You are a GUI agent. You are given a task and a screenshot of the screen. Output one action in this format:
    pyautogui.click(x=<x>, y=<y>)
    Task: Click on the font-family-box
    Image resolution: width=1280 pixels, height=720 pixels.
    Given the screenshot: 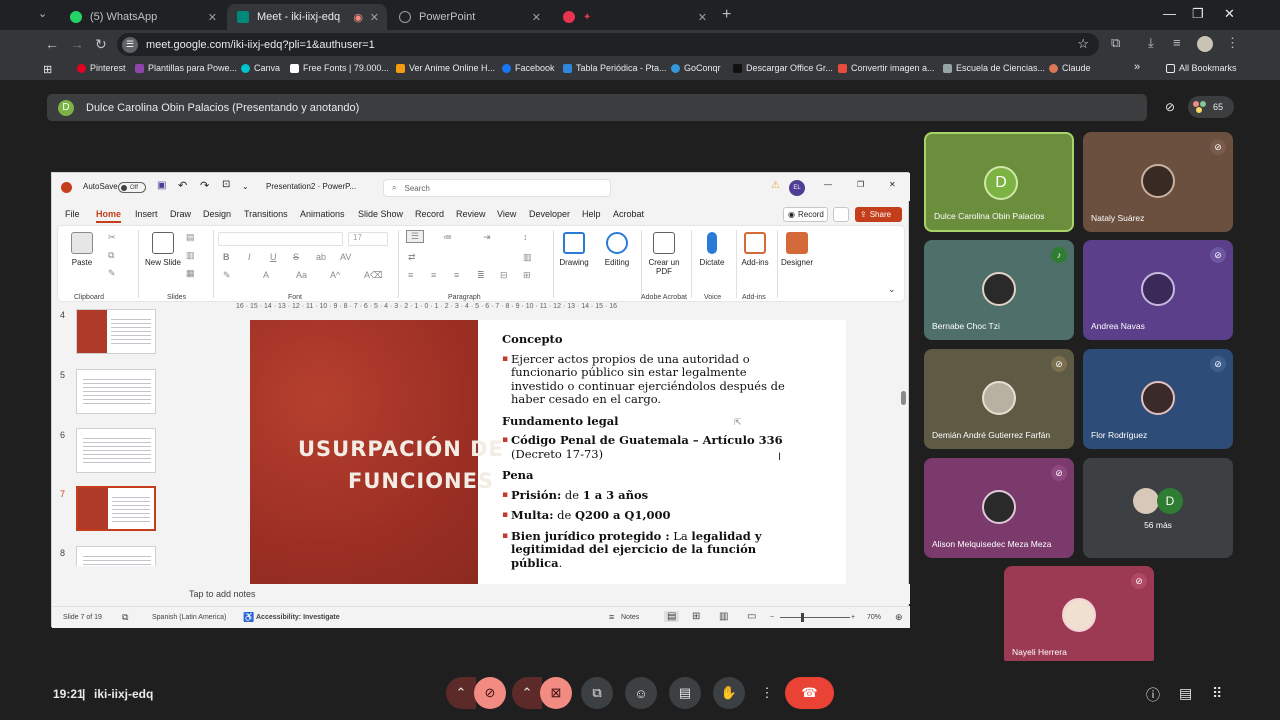 What is the action you would take?
    pyautogui.click(x=280, y=239)
    